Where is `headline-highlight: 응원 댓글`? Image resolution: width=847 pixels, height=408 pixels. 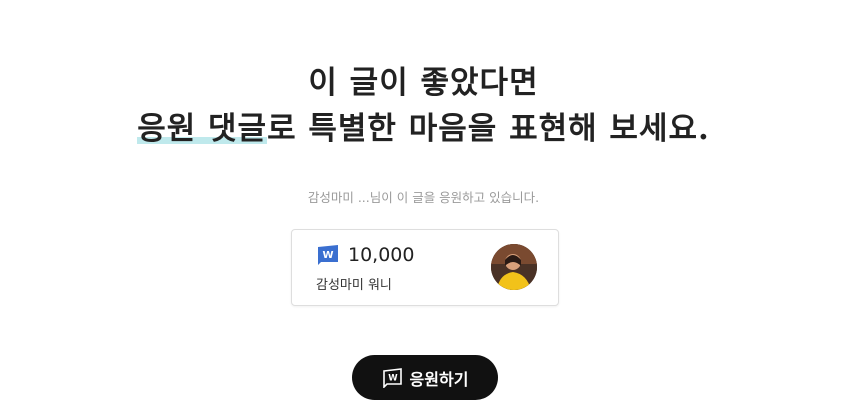 headline-highlight: 응원 댓글 is located at coordinates (202, 129).